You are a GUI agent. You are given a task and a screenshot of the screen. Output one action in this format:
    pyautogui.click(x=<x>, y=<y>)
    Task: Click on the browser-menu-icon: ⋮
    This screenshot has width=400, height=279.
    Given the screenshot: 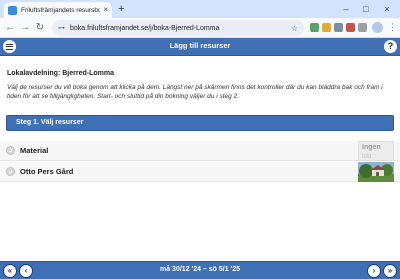 What is the action you would take?
    pyautogui.click(x=392, y=27)
    